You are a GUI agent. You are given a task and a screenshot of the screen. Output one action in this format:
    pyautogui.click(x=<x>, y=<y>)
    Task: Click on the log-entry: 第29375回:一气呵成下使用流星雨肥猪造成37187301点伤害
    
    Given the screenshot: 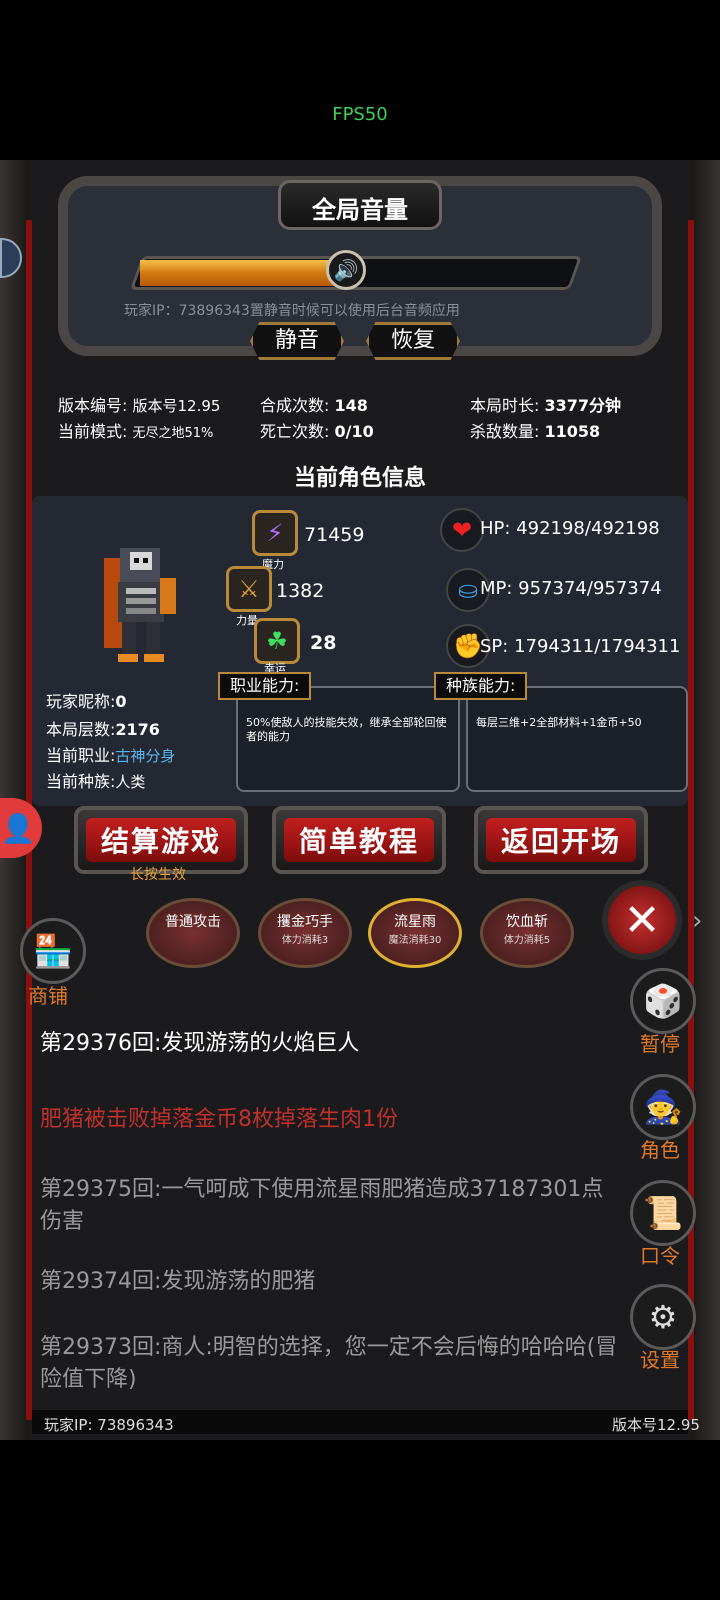 What is the action you would take?
    pyautogui.click(x=322, y=1205)
    